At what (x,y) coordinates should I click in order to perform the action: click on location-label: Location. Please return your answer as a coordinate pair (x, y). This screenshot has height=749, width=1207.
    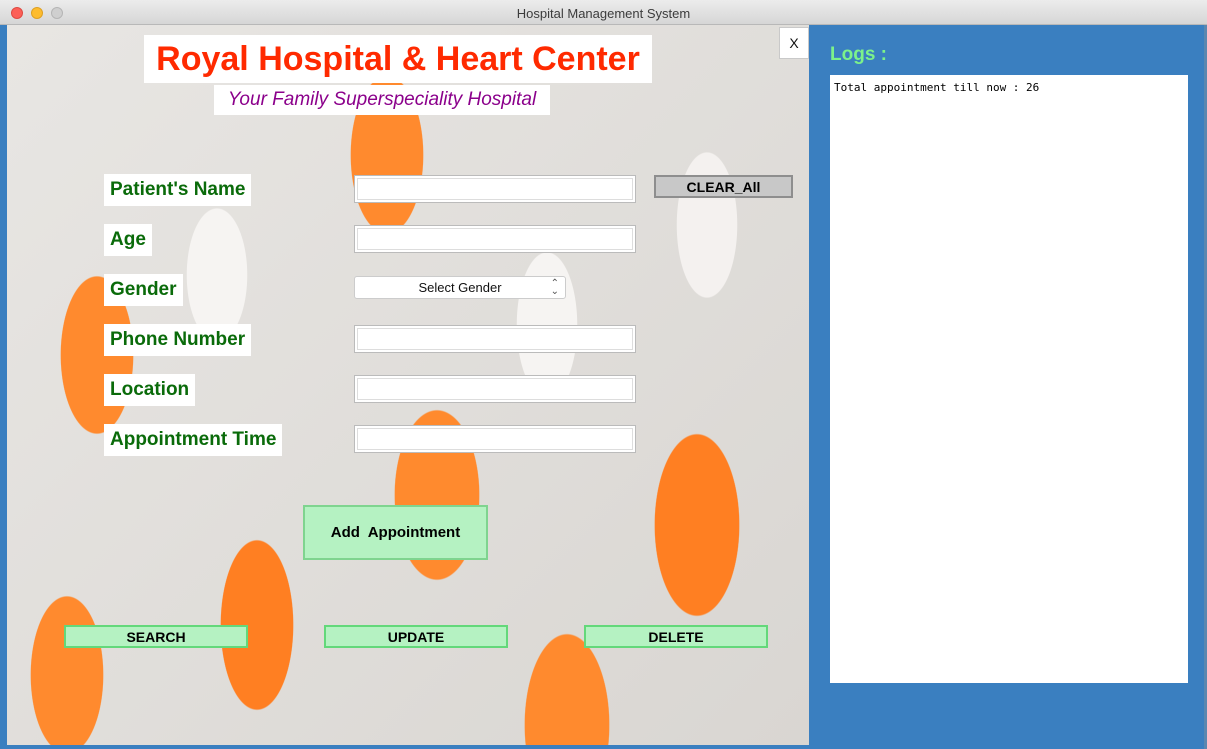
    Looking at the image, I should click on (150, 390).